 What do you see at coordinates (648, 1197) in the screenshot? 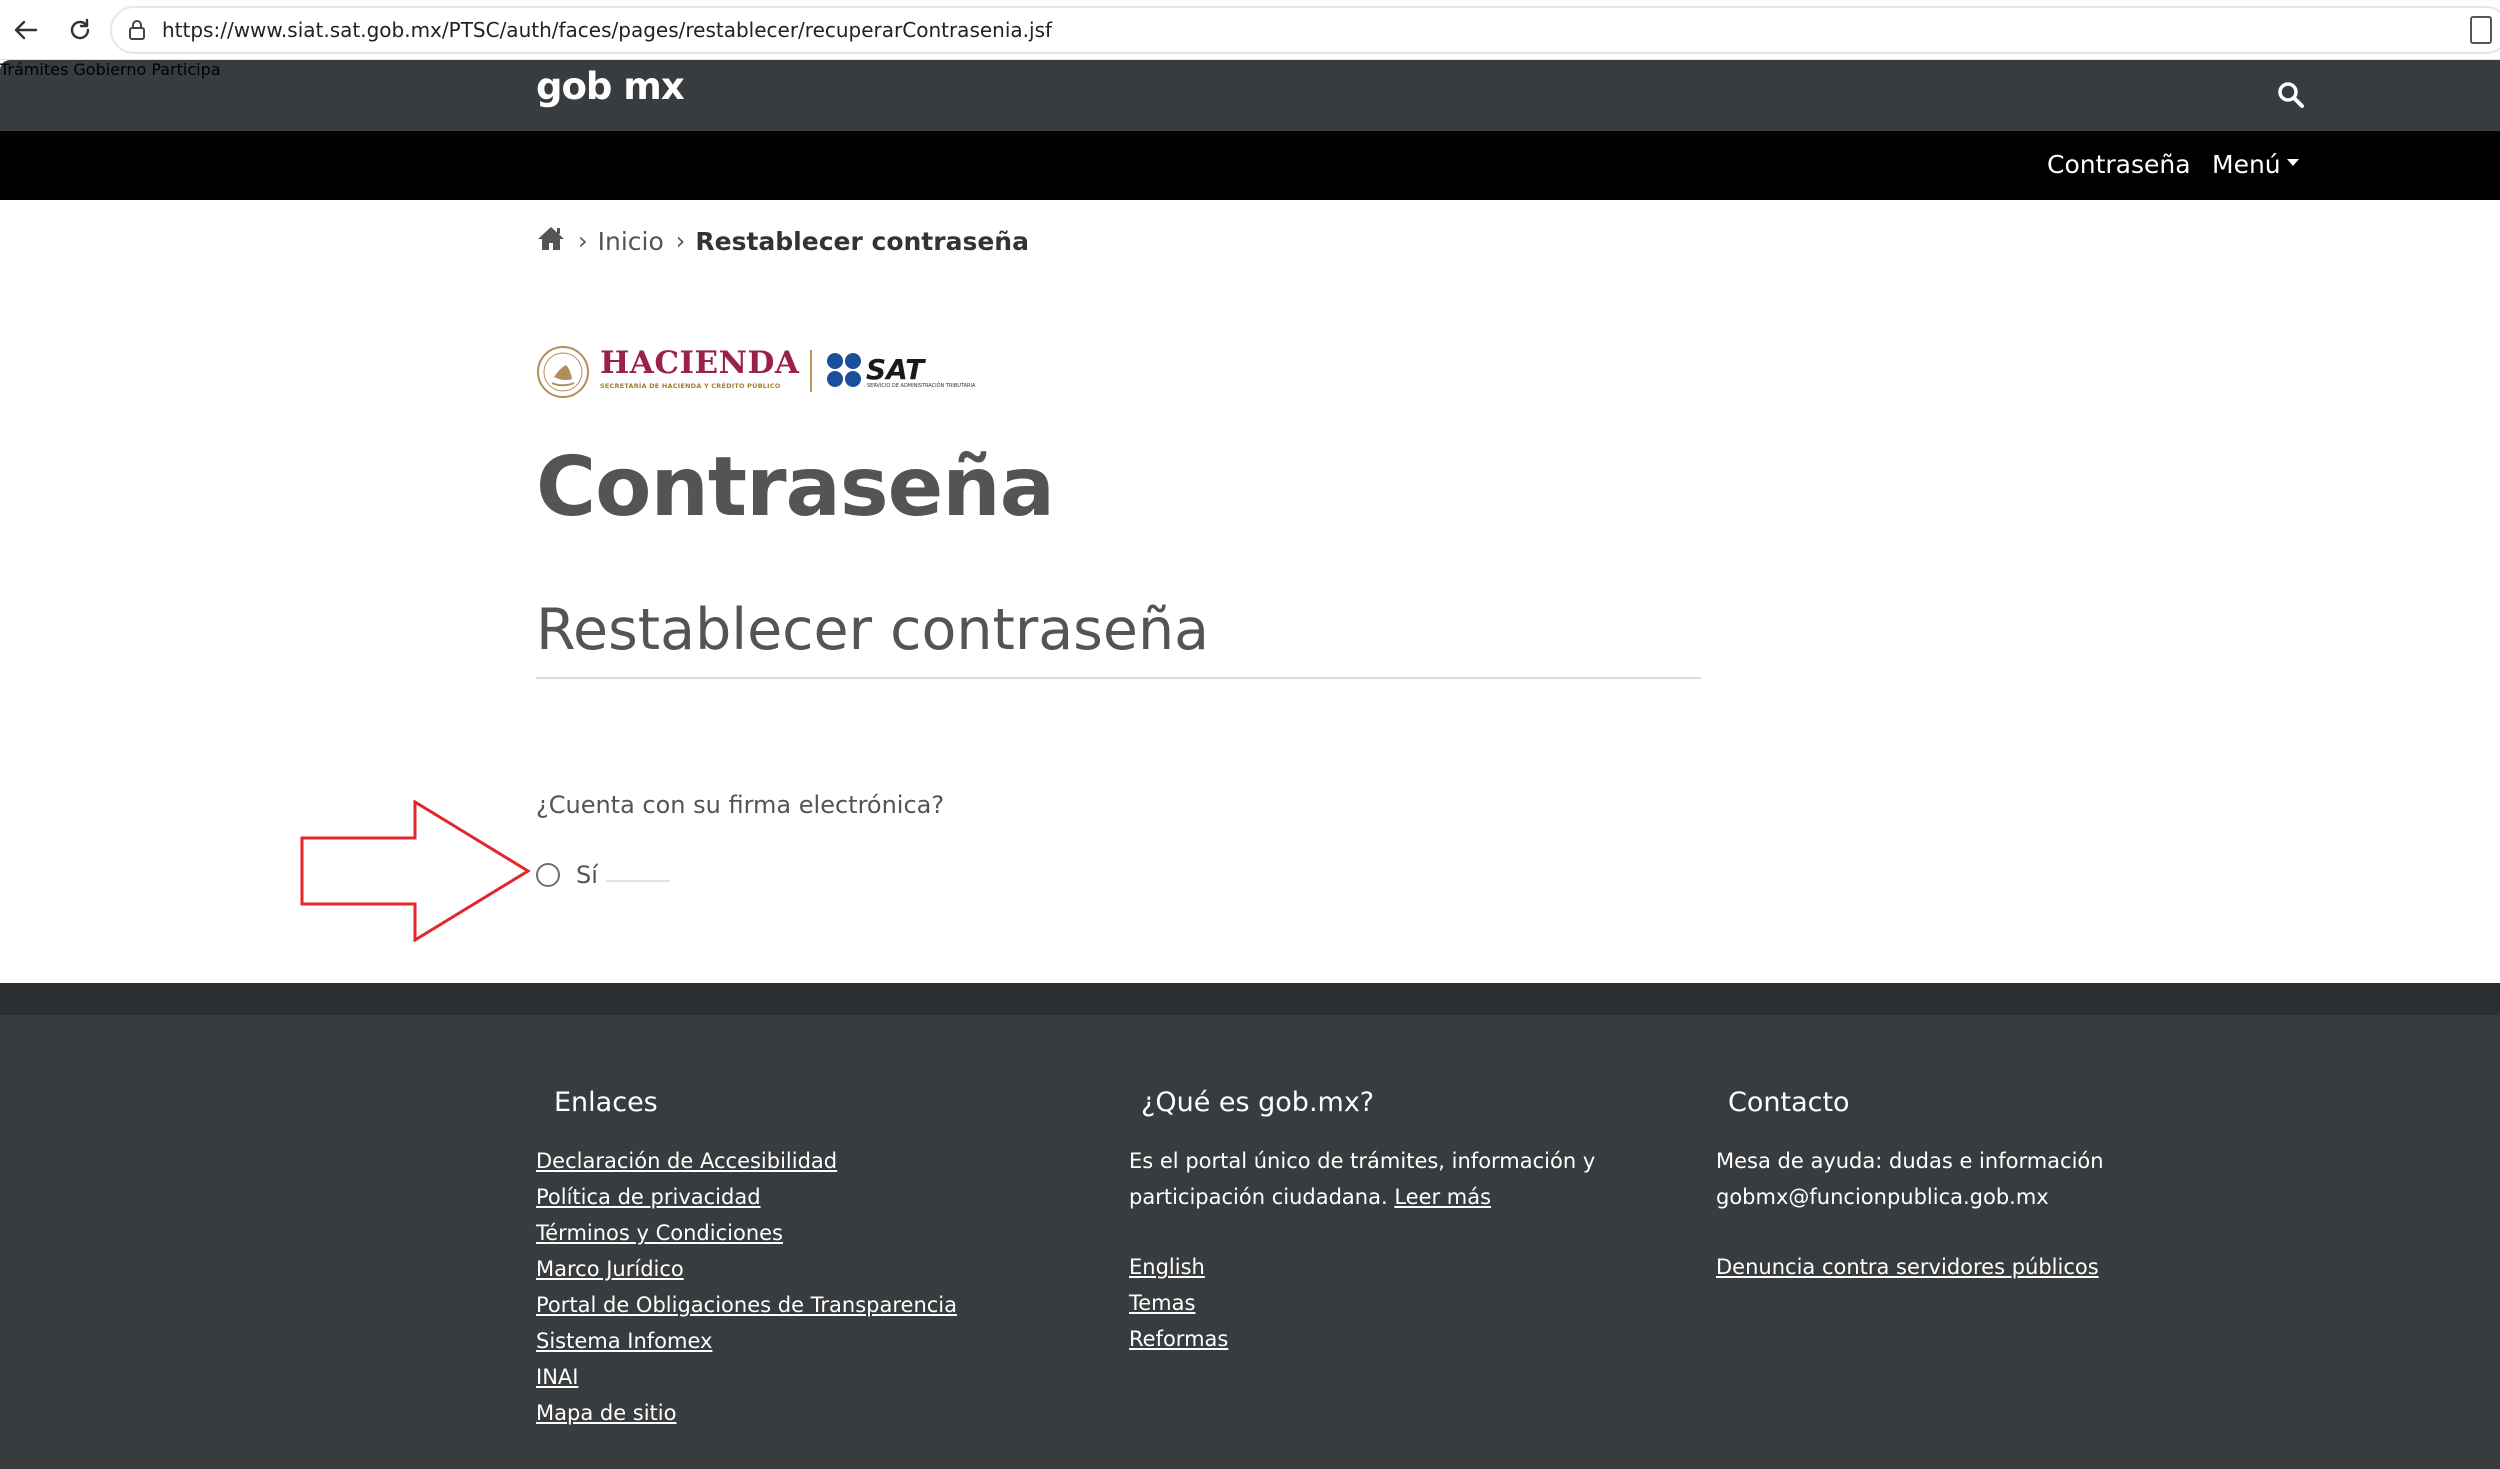
I see `footer-link: Política de privacidad` at bounding box center [648, 1197].